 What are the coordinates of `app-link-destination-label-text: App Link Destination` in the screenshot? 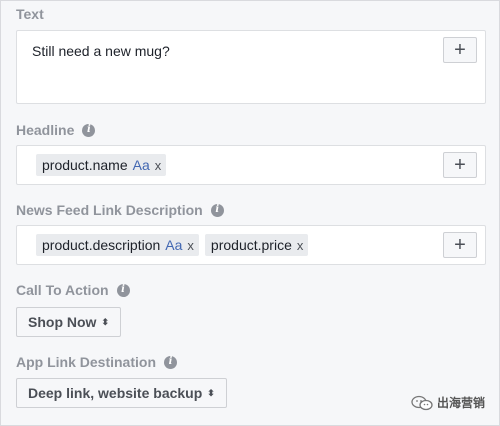 It's located at (86, 362).